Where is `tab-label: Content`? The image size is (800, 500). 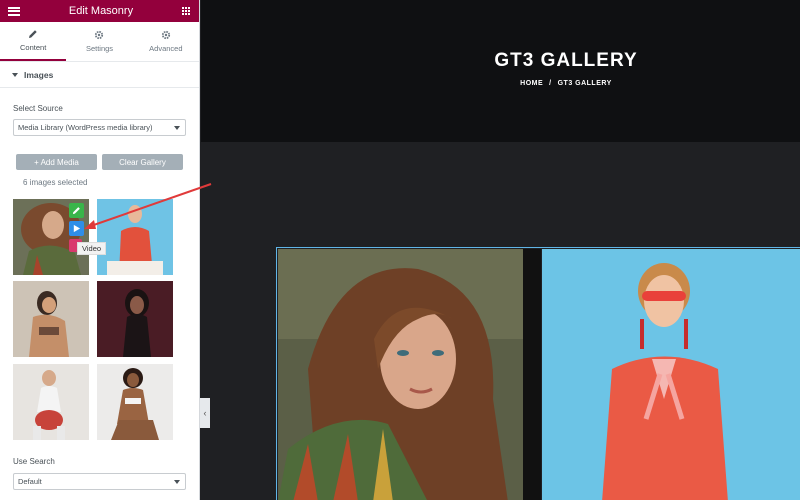 tab-label: Content is located at coordinates (33, 47).